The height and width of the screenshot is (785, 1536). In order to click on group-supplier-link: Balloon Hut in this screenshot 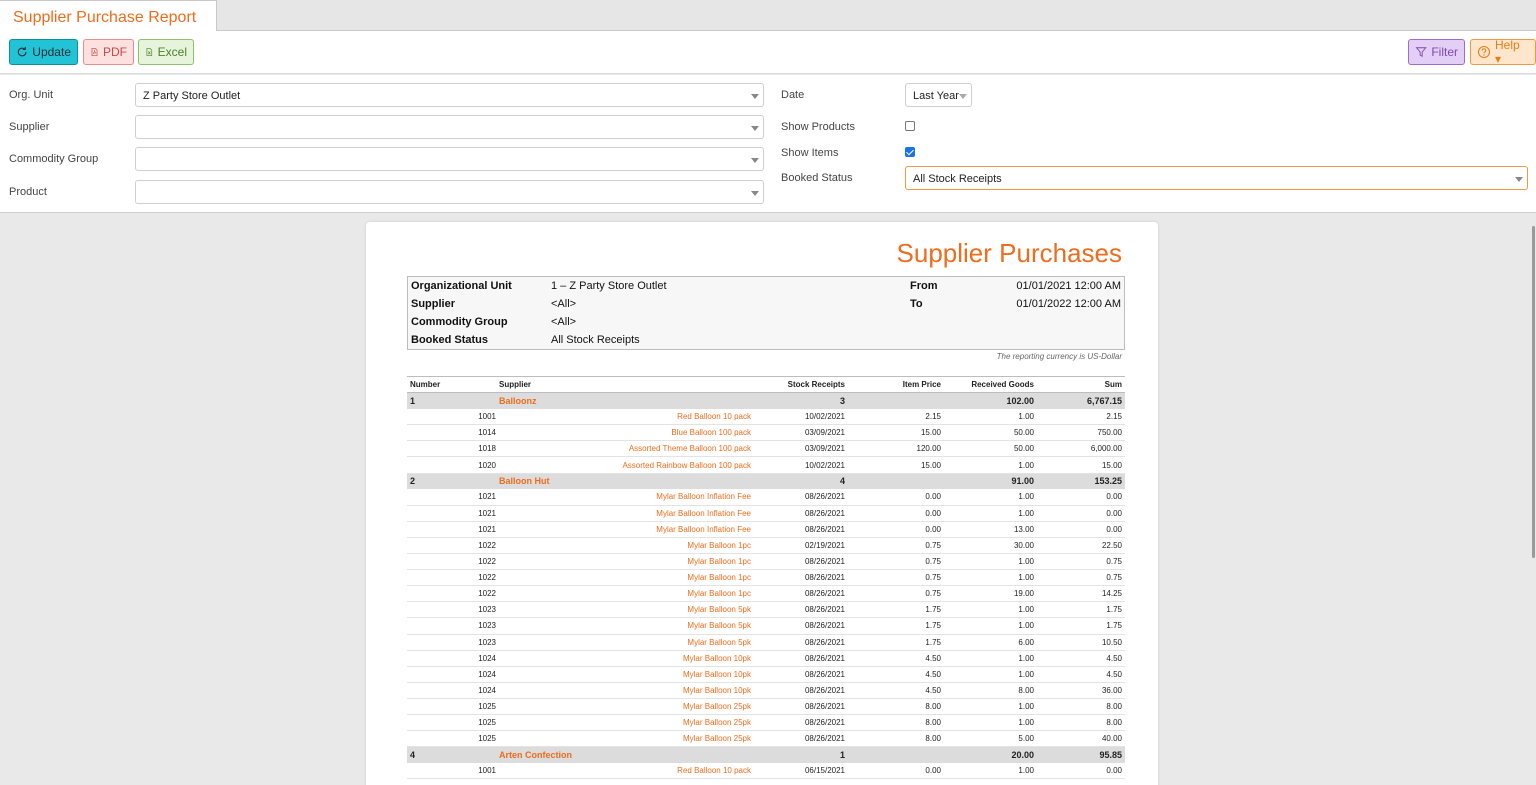, I will do `click(625, 481)`.